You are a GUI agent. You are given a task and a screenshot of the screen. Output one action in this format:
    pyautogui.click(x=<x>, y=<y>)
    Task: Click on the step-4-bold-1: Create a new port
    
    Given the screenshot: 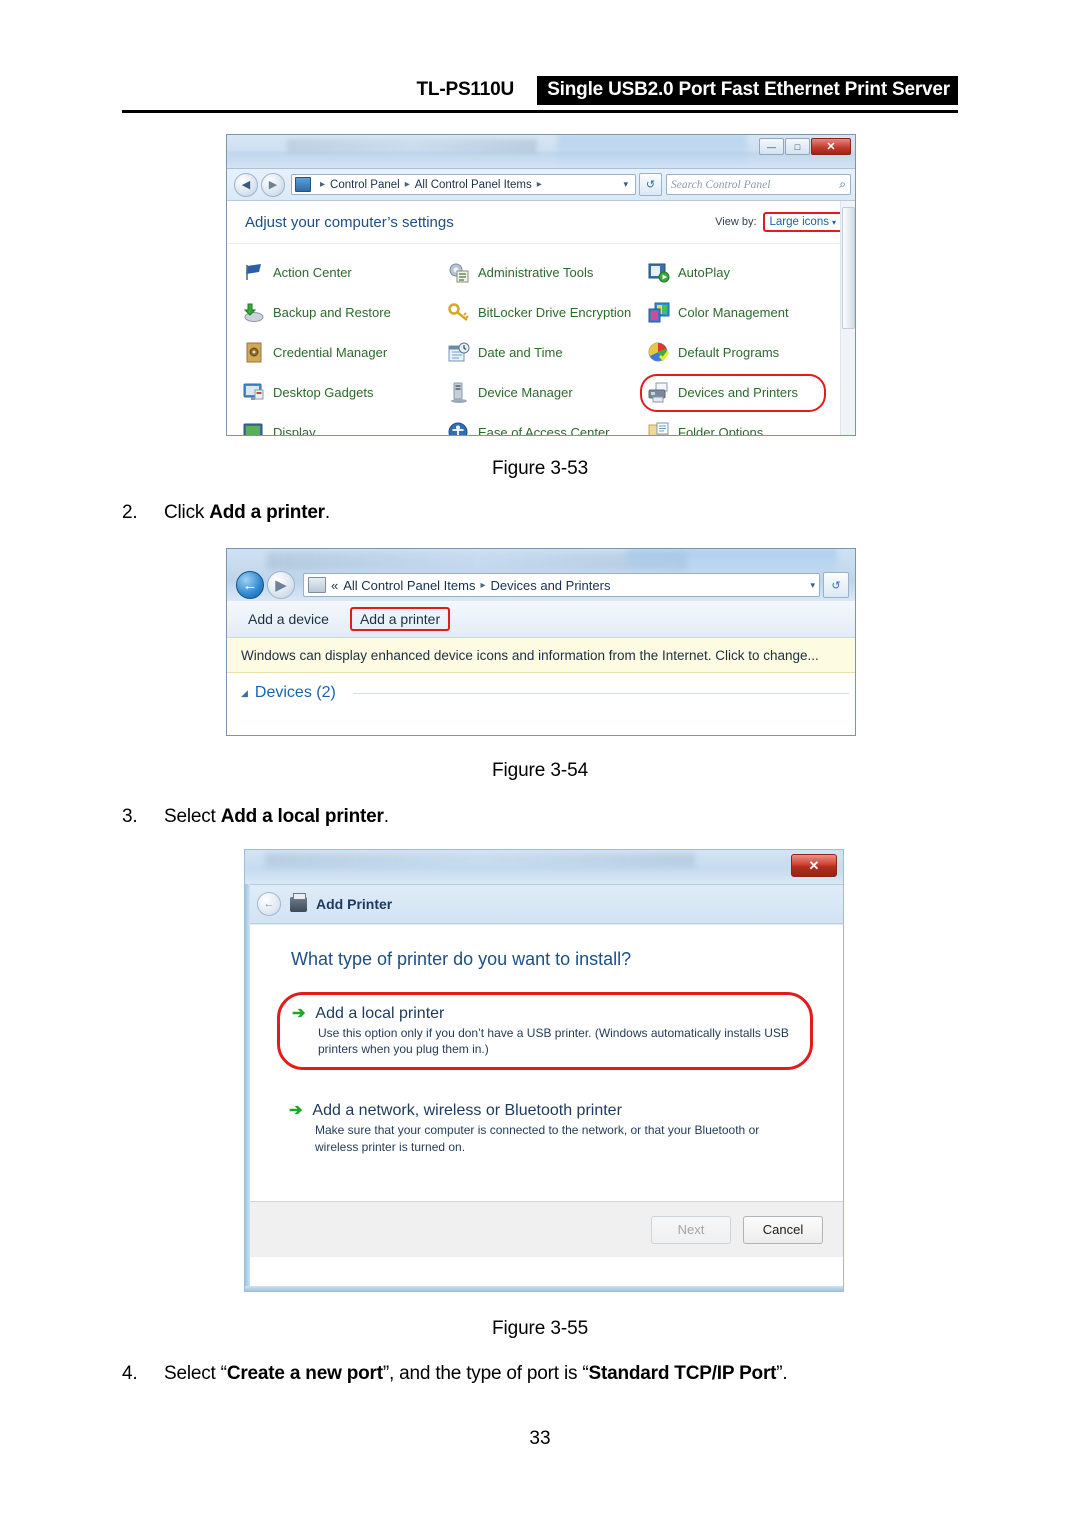 What is the action you would take?
    pyautogui.click(x=304, y=1373)
    